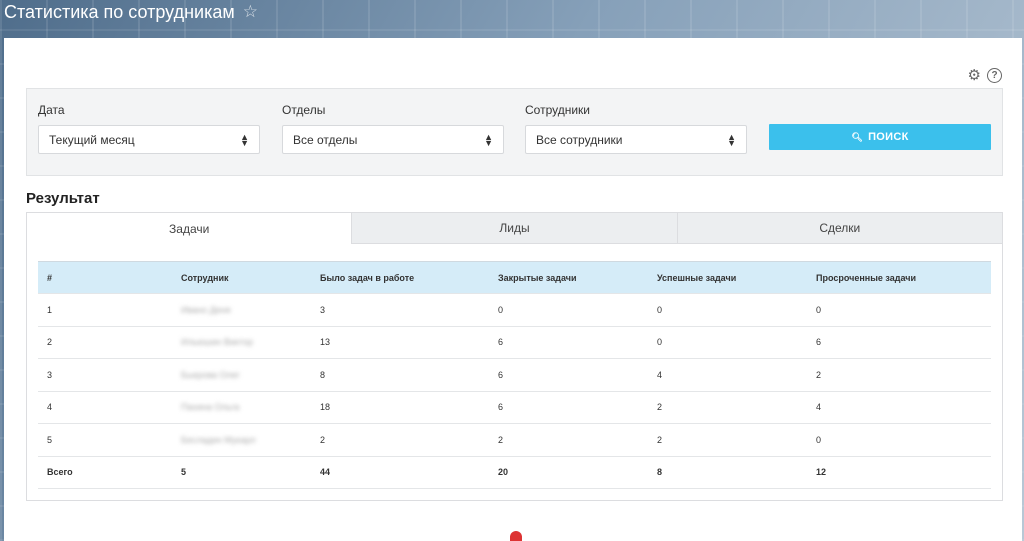  I want to click on column-header: Было задач в работе, so click(400, 277).